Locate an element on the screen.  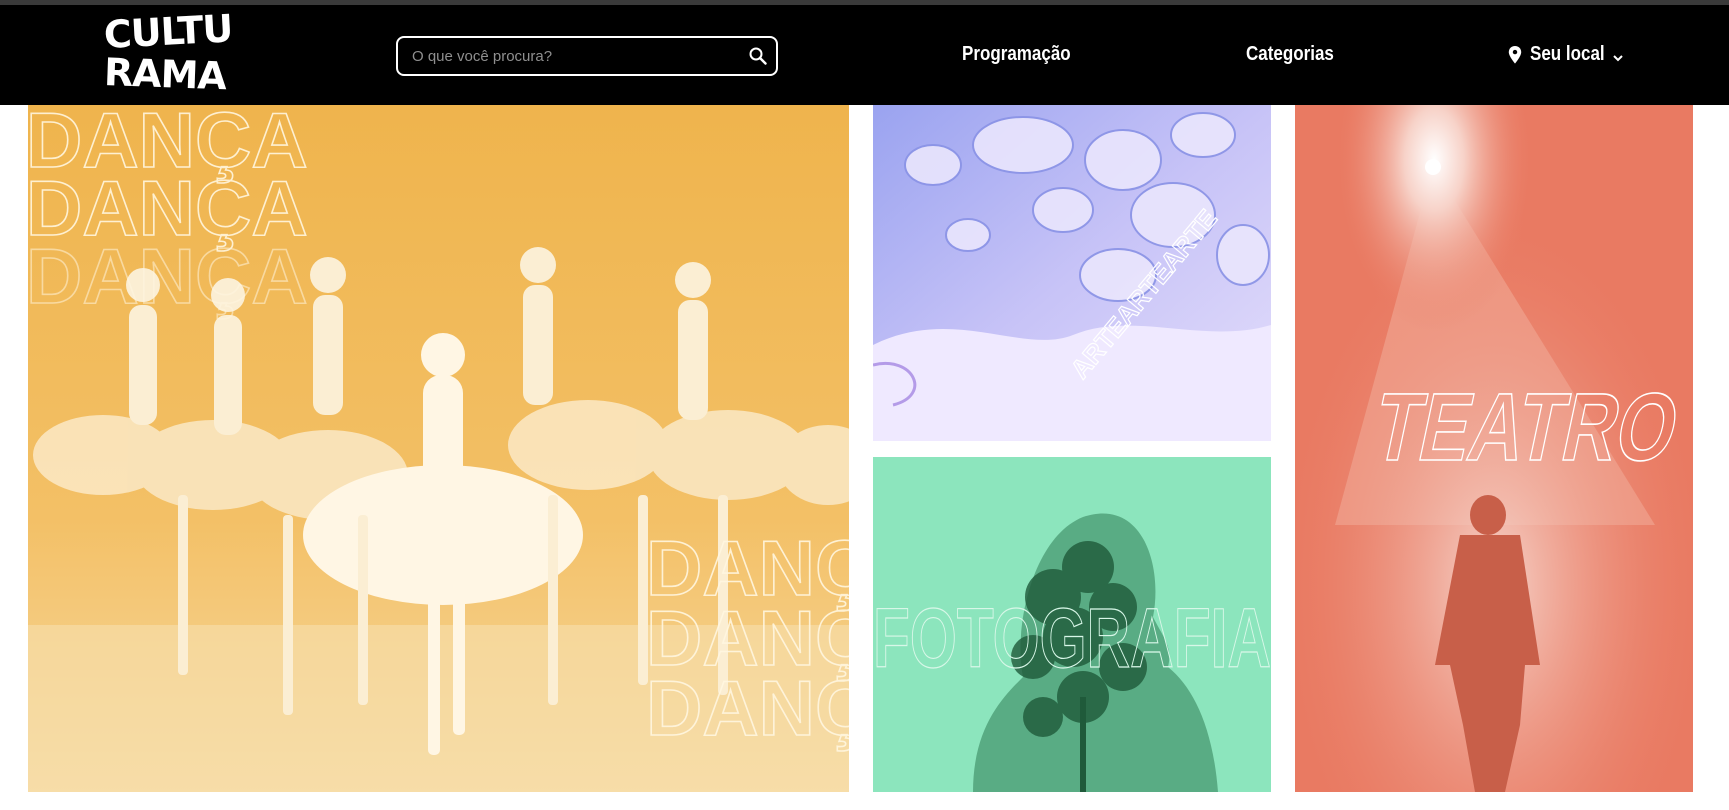
category-card-arte: ARTE ARTE ARTE is located at coordinates (1072, 273).